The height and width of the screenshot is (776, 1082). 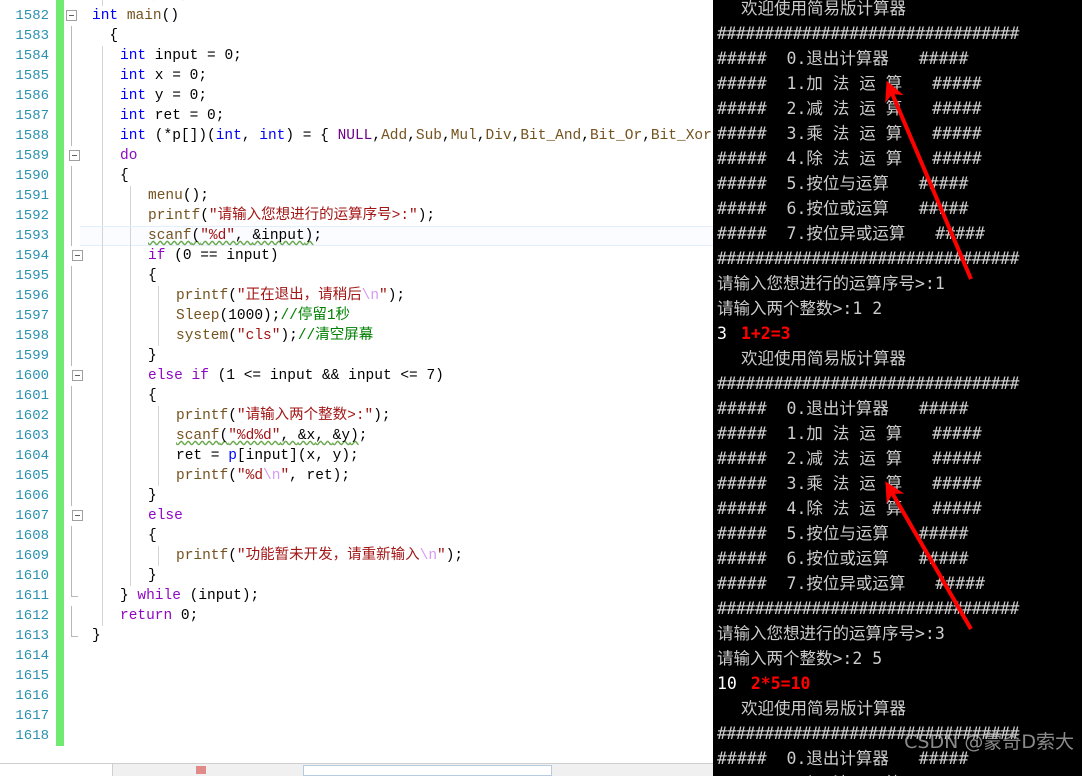 What do you see at coordinates (356, 356) in the screenshot?
I see `code-line: 1599}` at bounding box center [356, 356].